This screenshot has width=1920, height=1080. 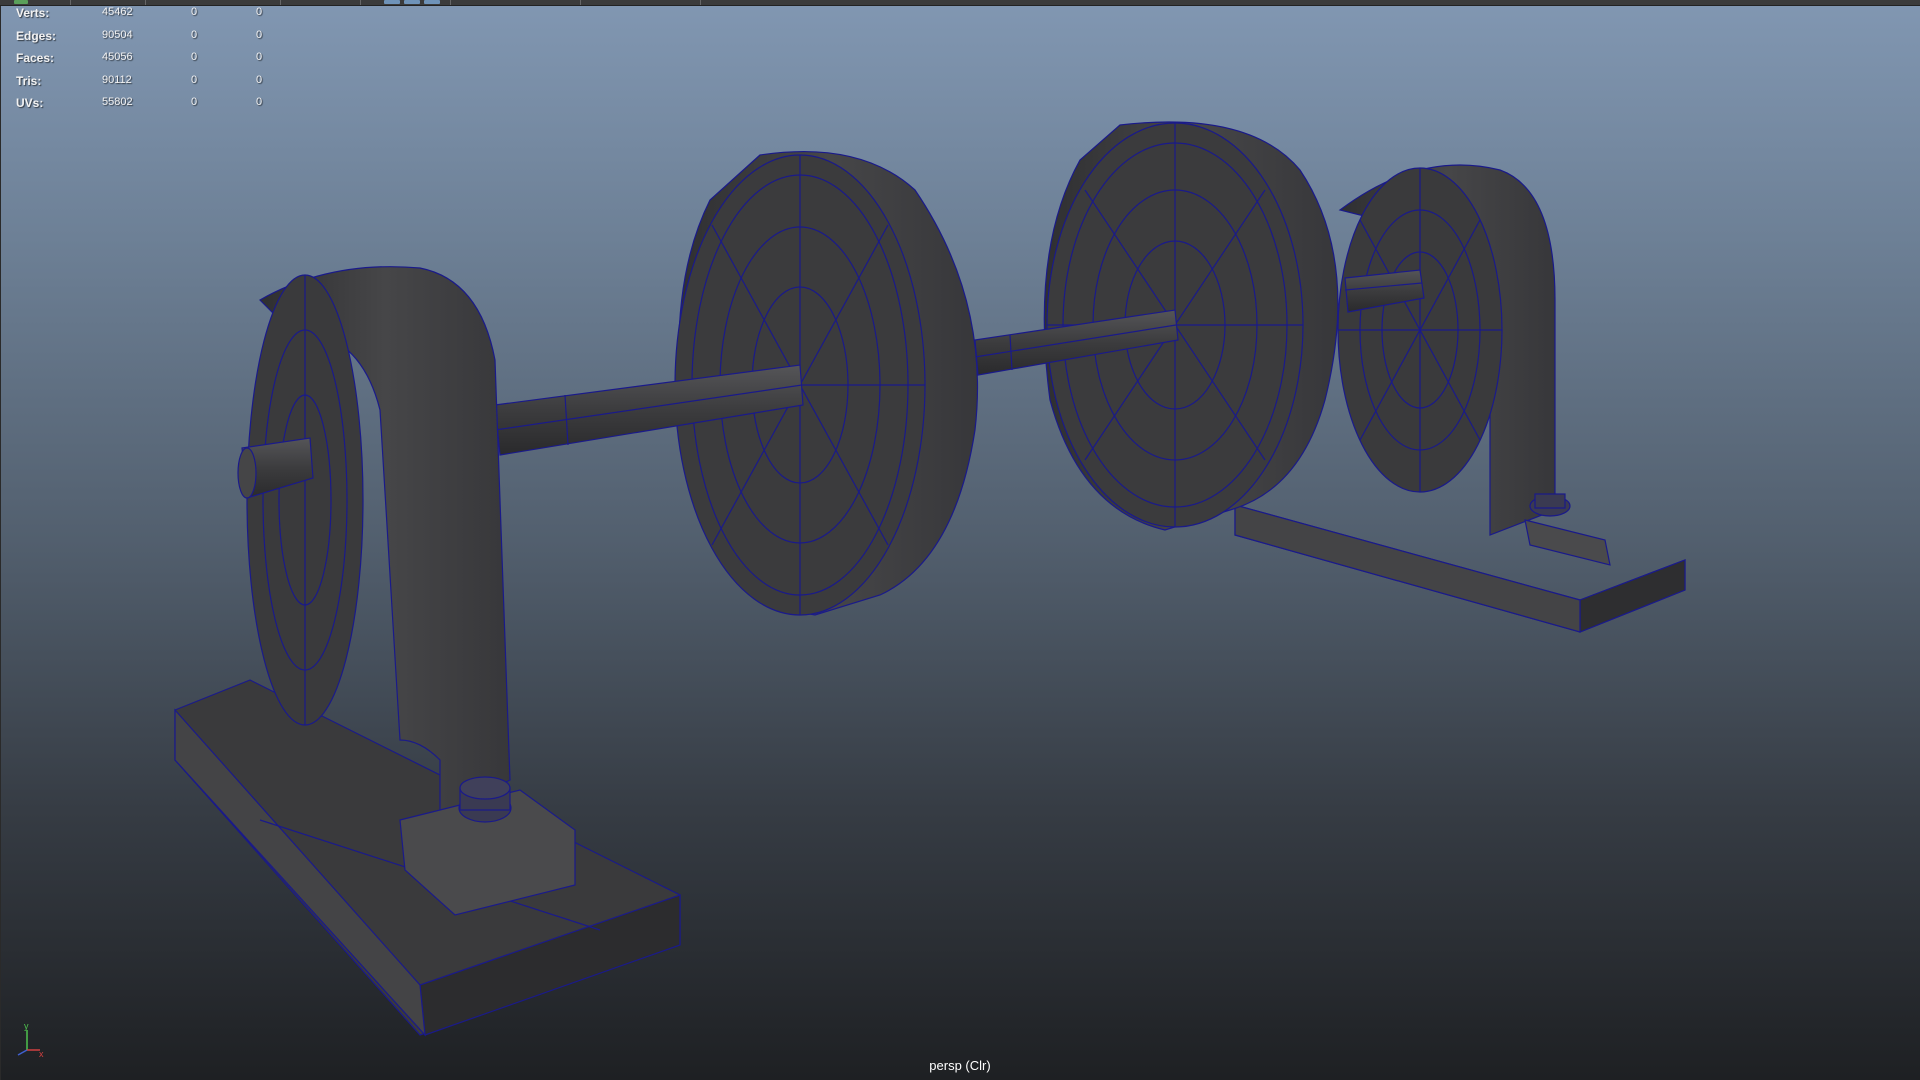 What do you see at coordinates (960, 1065) in the screenshot?
I see `camera-name-label: persp (Clr)` at bounding box center [960, 1065].